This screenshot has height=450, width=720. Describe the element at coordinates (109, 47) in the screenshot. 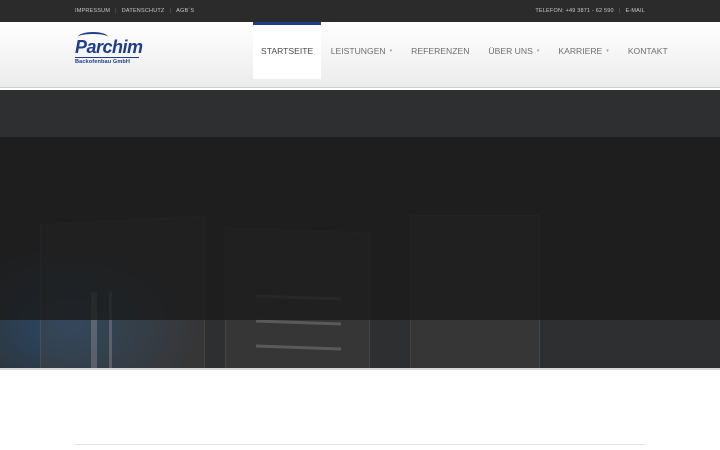

I see `logo-name: Parchim` at that location.